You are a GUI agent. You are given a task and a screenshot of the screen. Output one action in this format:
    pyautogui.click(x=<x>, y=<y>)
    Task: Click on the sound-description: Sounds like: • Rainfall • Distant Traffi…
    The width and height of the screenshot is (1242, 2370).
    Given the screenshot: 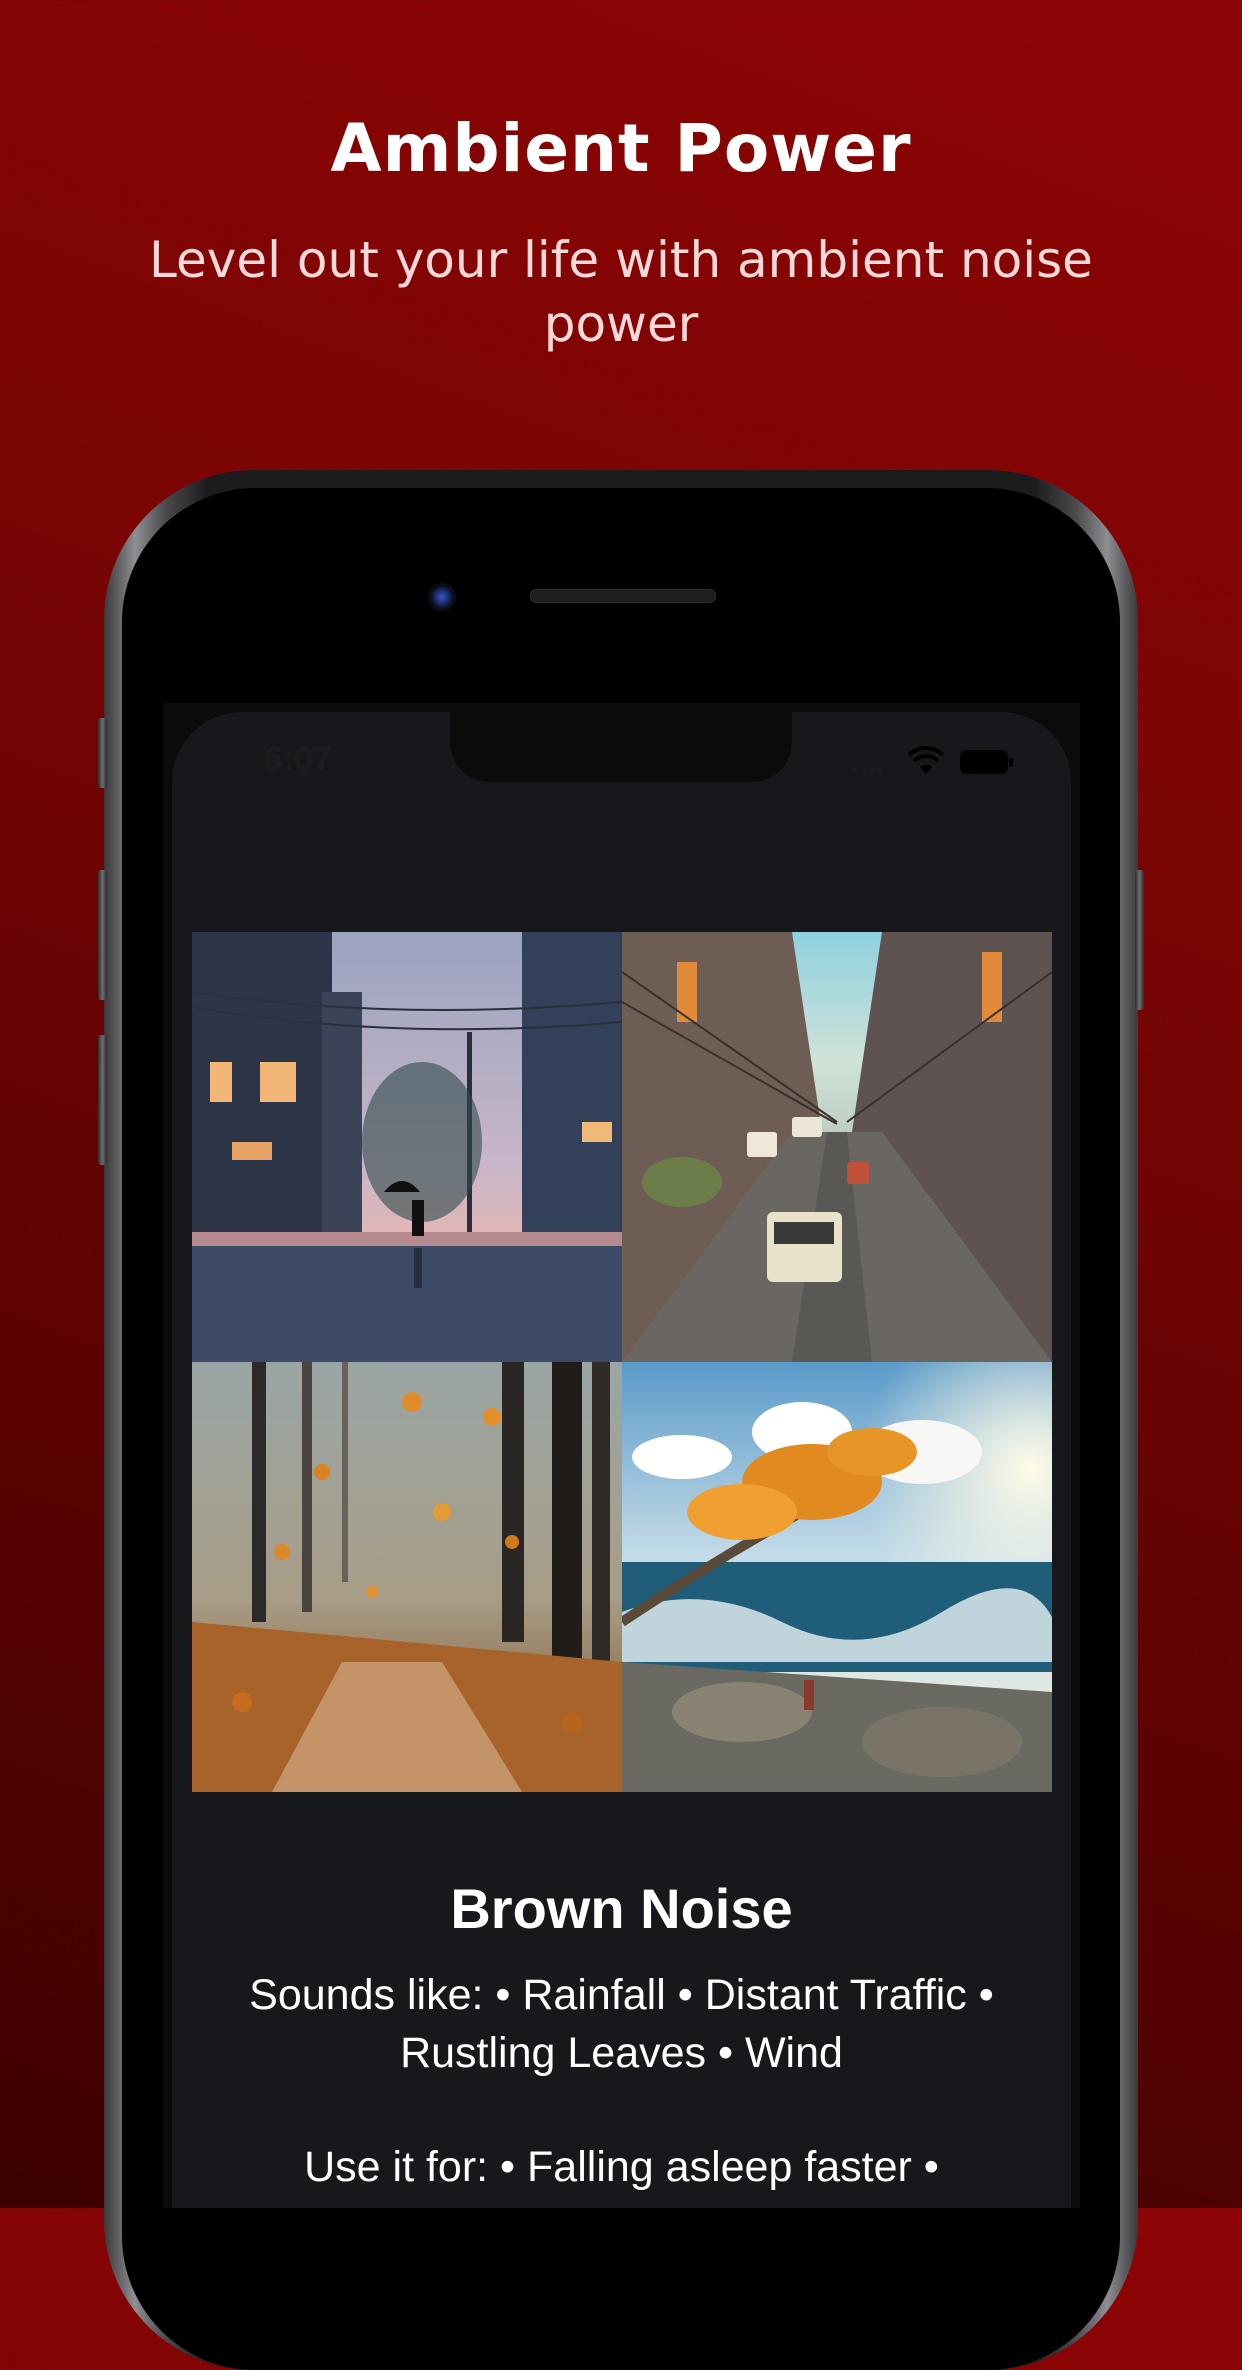 What is the action you would take?
    pyautogui.click(x=621, y=2109)
    